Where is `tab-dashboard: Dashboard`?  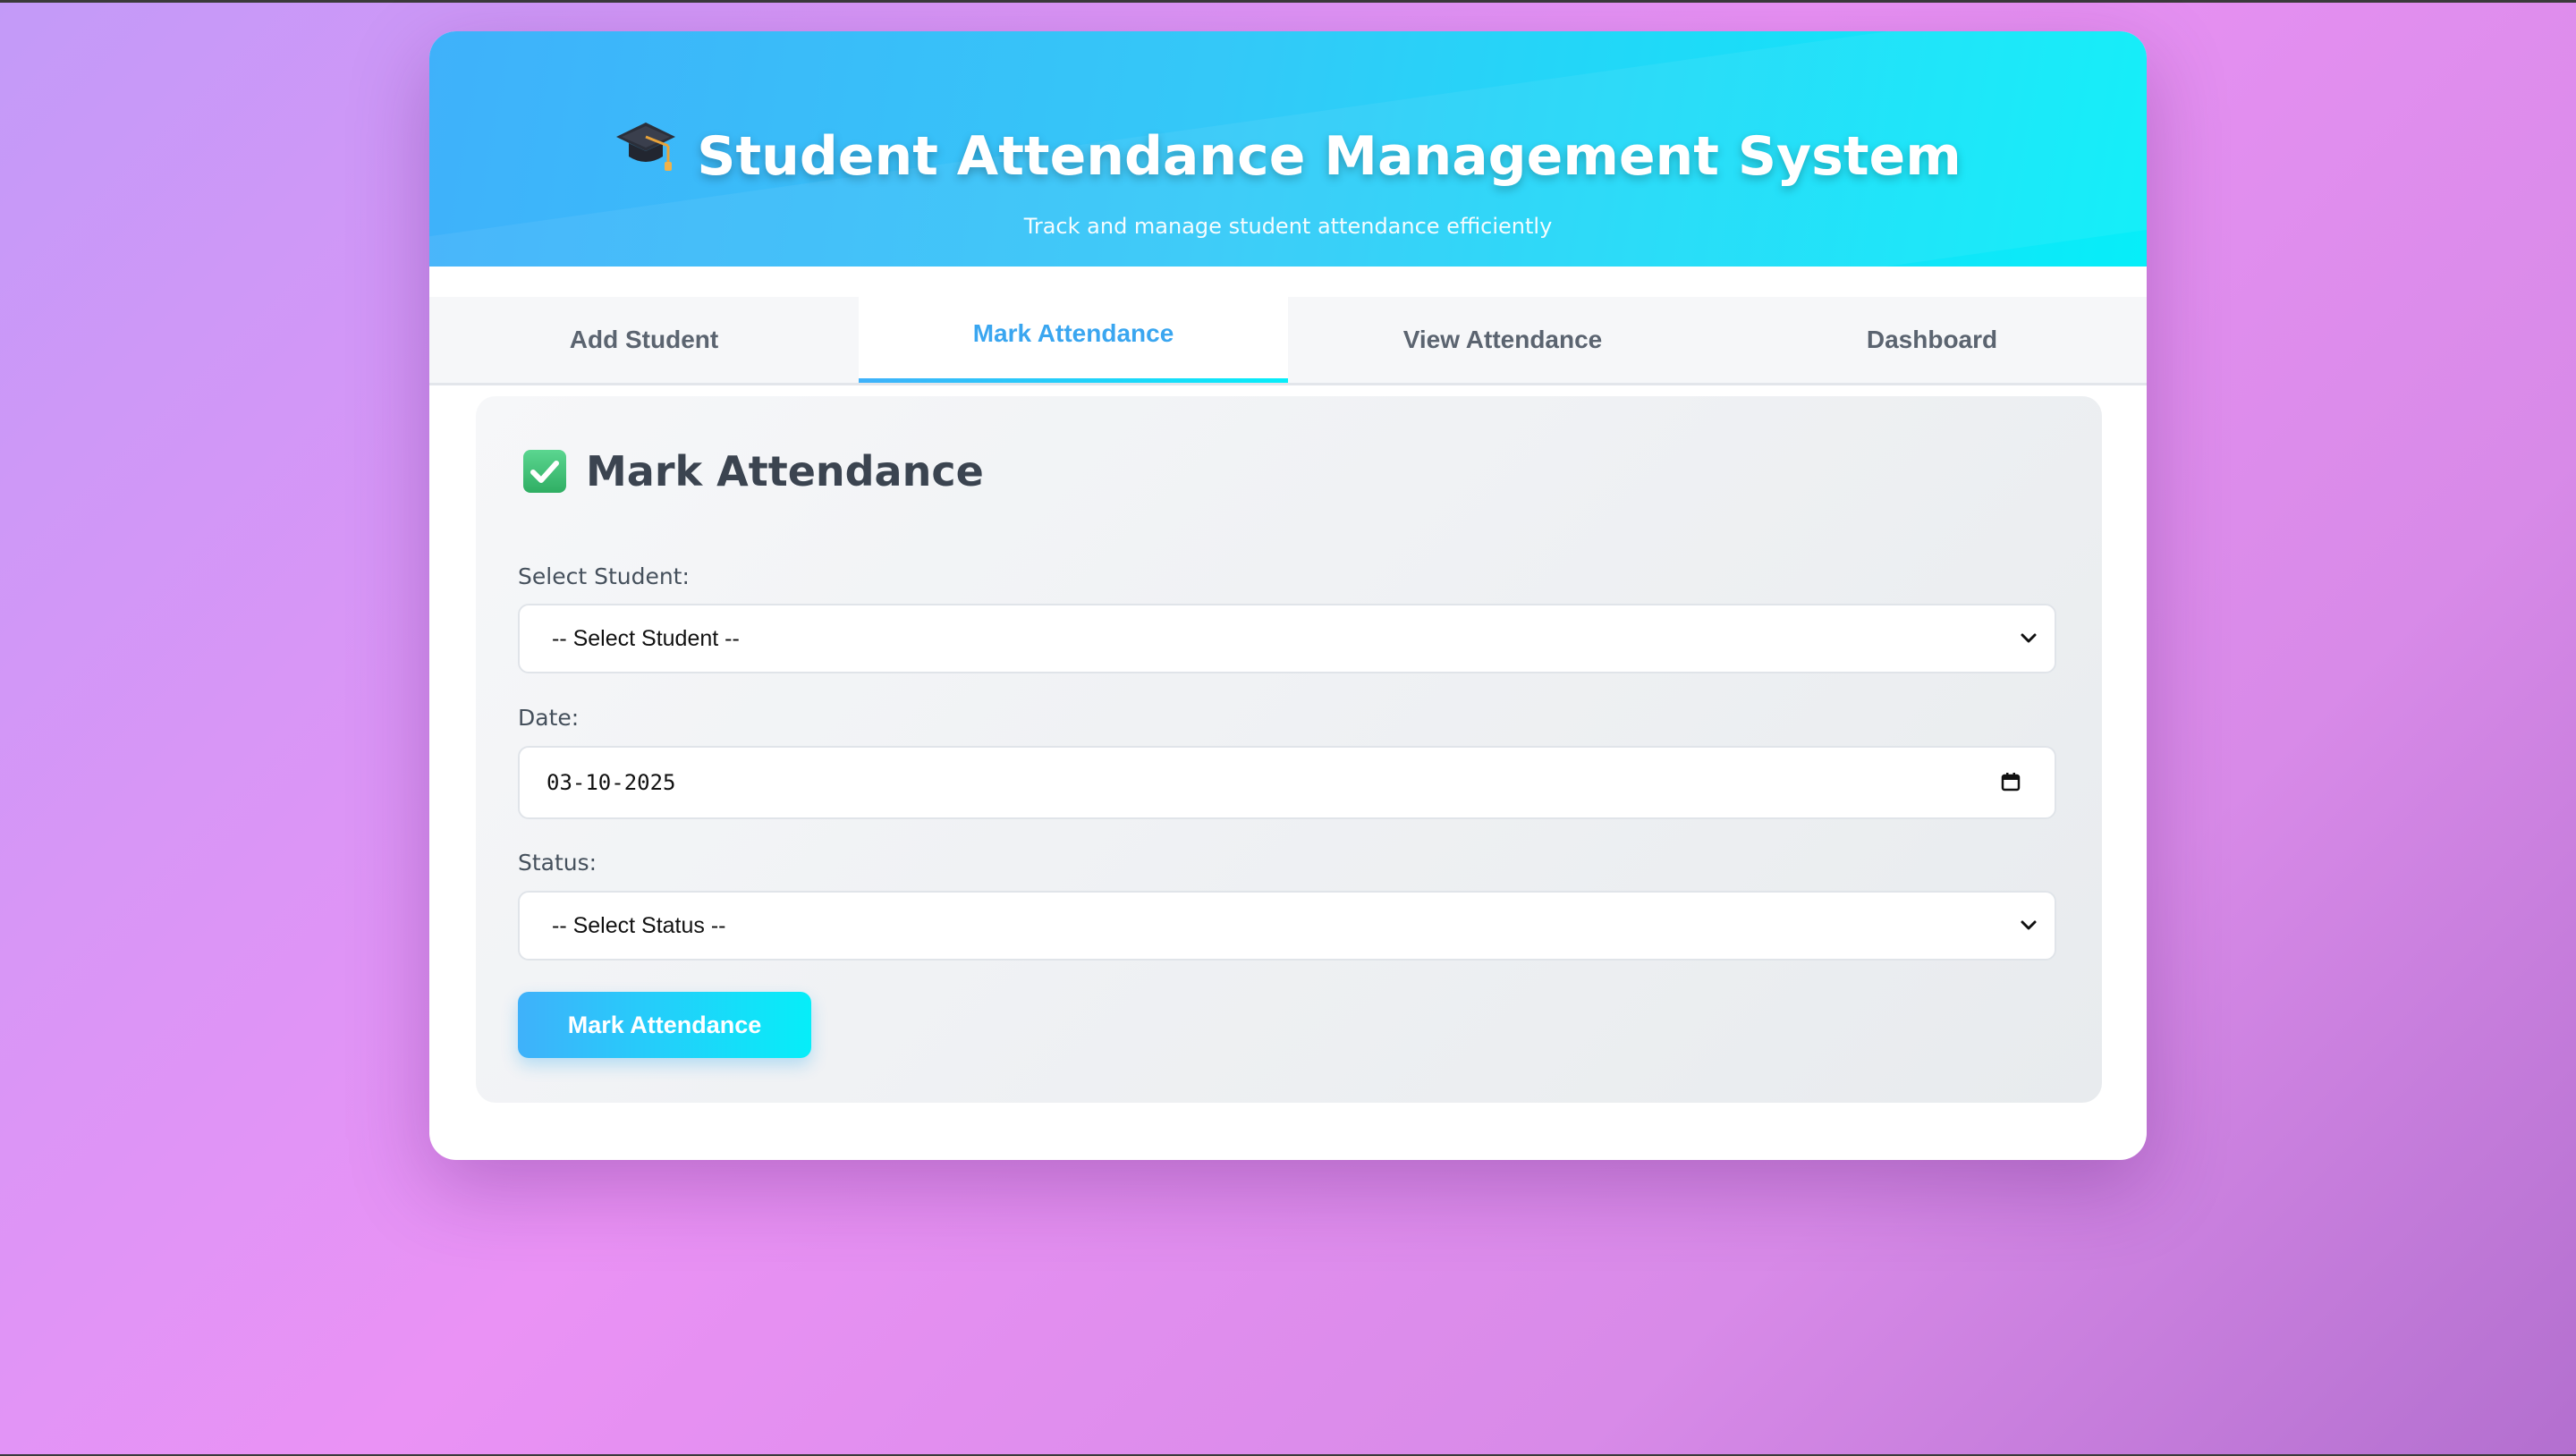 tab-dashboard: Dashboard is located at coordinates (1932, 340).